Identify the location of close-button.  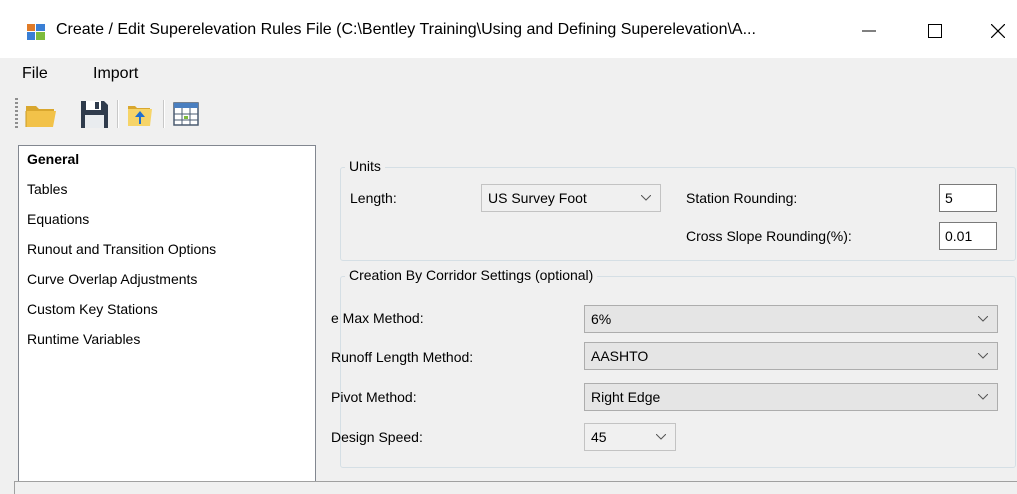
(996, 32).